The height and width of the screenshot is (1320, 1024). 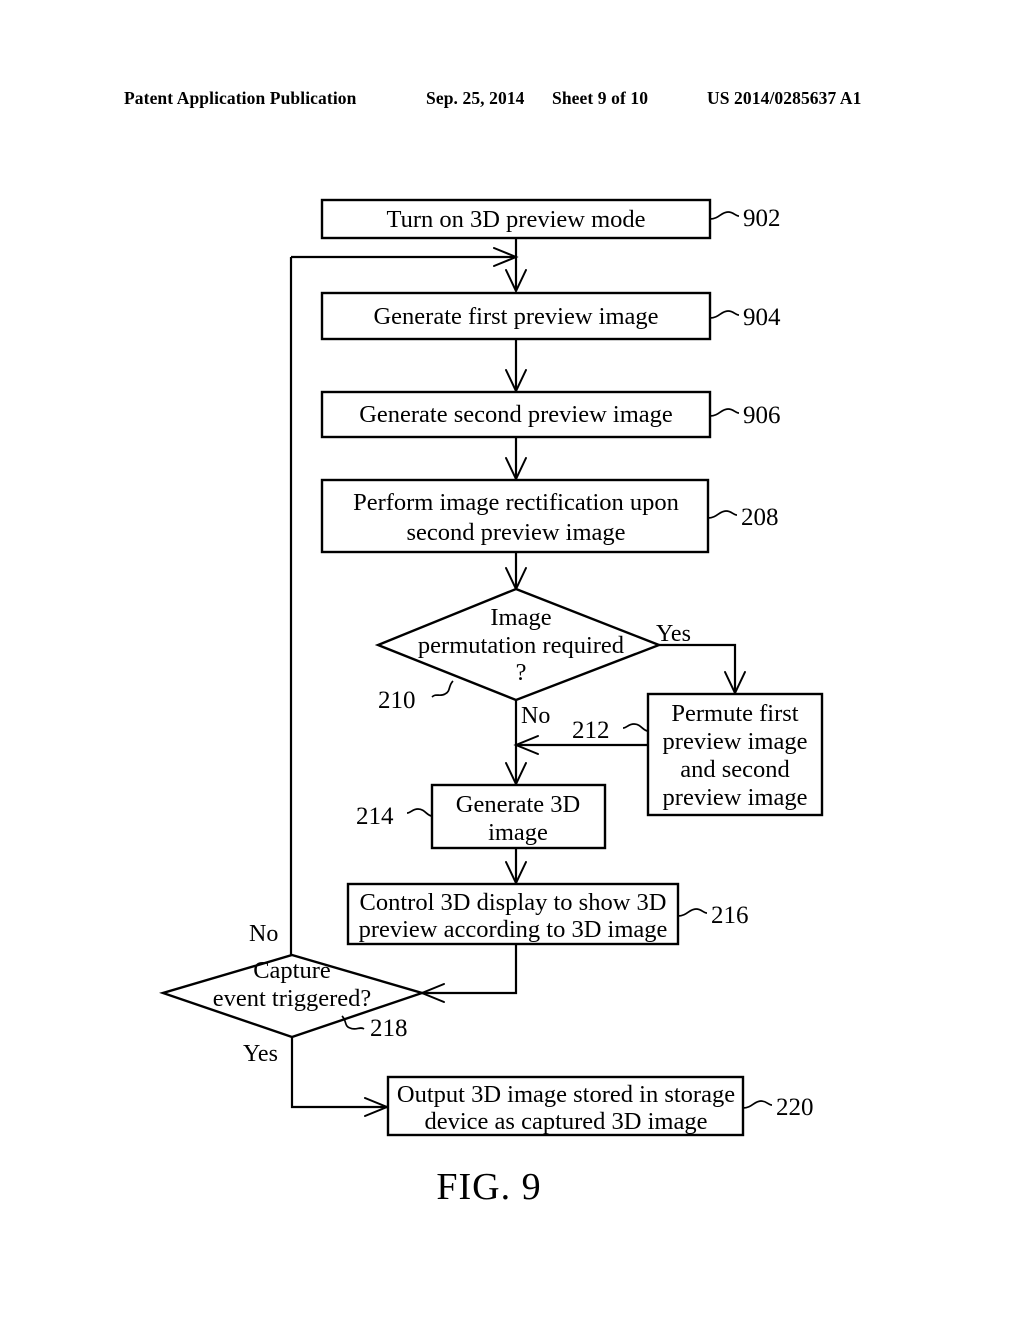 I want to click on ref-label-904: 904, so click(x=745, y=317).